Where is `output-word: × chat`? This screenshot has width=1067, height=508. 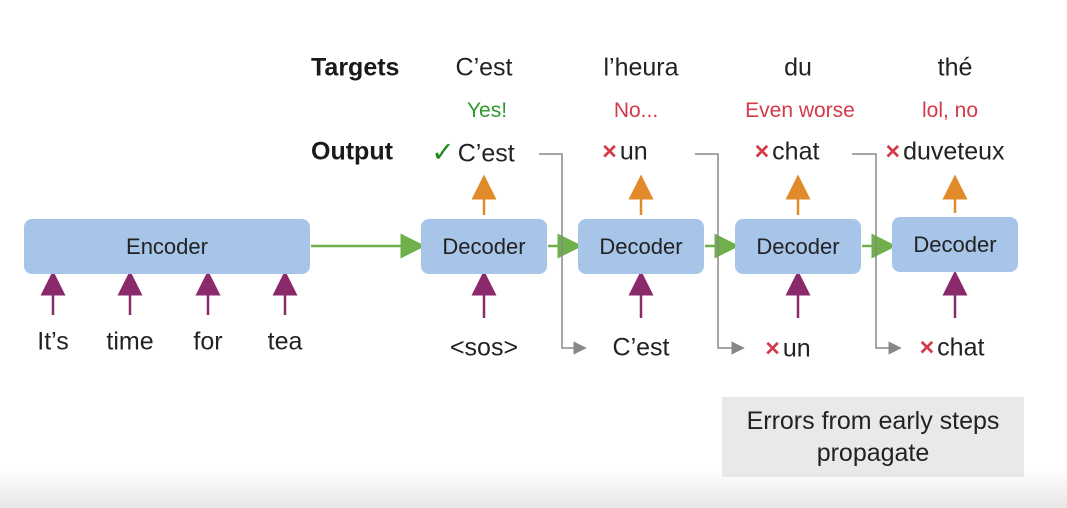 output-word: × chat is located at coordinates (787, 152).